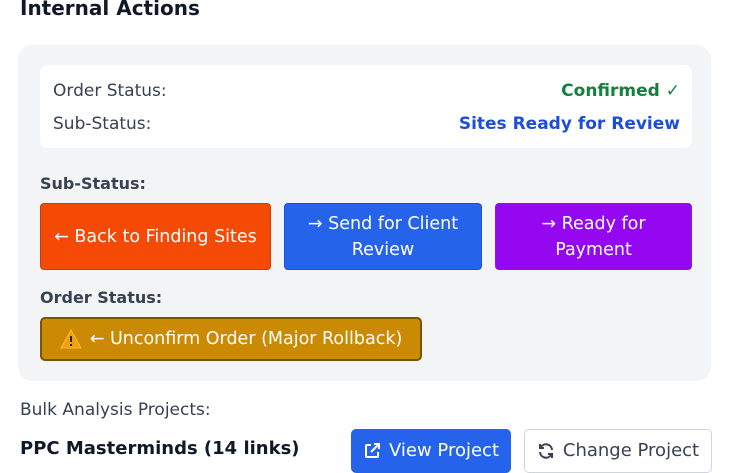 This screenshot has width=752, height=473. I want to click on order-status-label: Order Status:, so click(110, 91).